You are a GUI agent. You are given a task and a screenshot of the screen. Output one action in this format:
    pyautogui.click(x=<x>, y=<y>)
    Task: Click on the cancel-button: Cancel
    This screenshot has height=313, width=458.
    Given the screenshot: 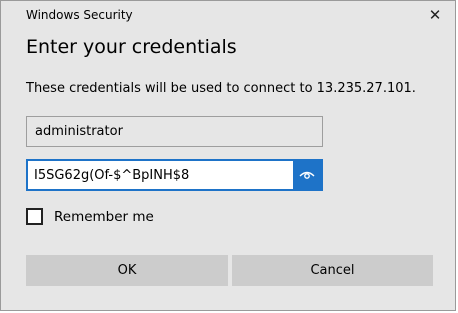 What is the action you would take?
    pyautogui.click(x=332, y=270)
    